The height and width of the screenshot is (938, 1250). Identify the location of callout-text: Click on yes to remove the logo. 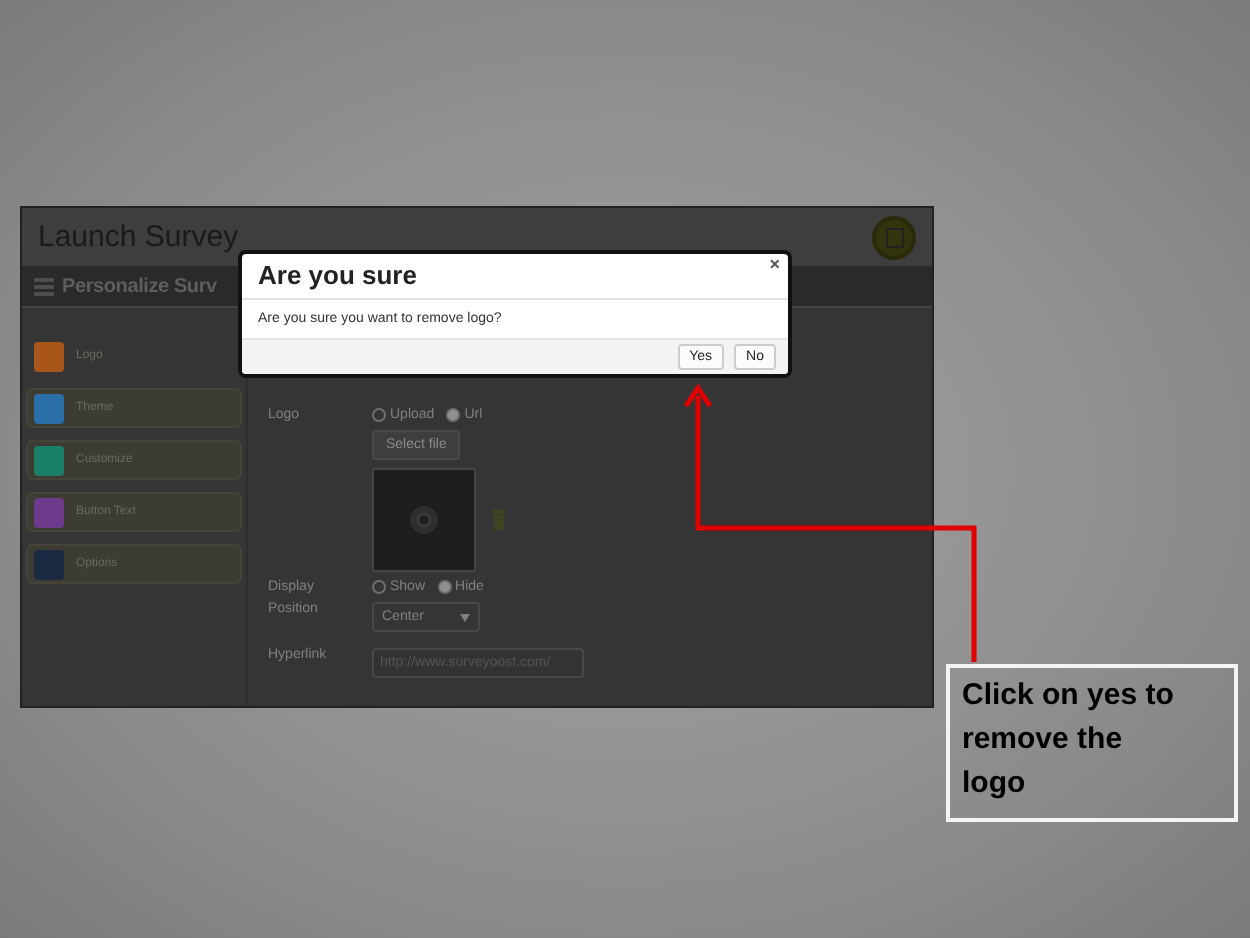
(1069, 740).